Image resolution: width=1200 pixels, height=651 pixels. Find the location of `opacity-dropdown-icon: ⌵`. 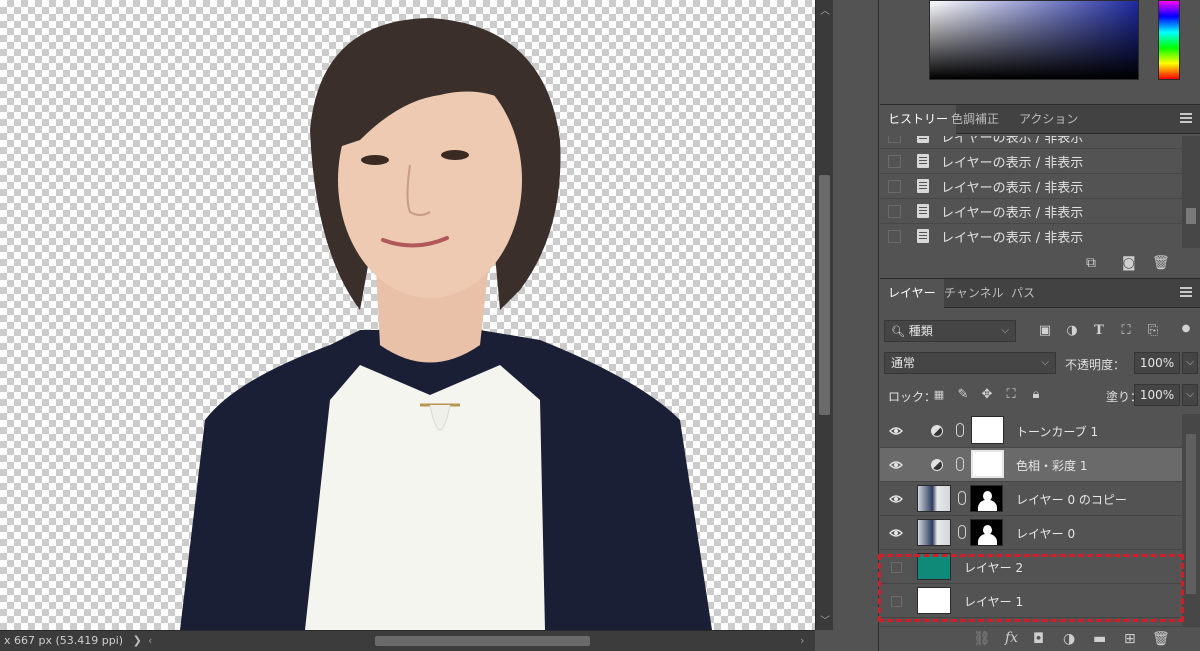

opacity-dropdown-icon: ⌵ is located at coordinates (1190, 363).